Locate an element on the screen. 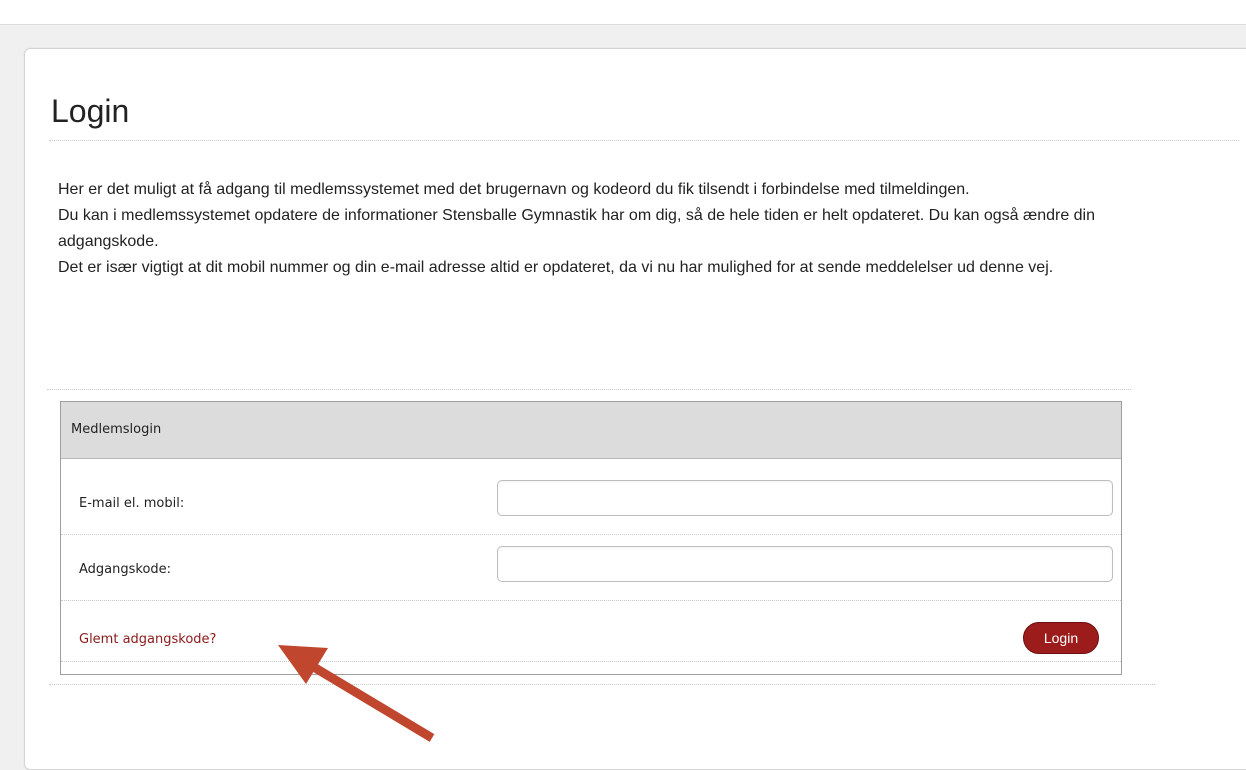 The height and width of the screenshot is (770, 1246). email-label: E-mail el. mobil: is located at coordinates (132, 503).